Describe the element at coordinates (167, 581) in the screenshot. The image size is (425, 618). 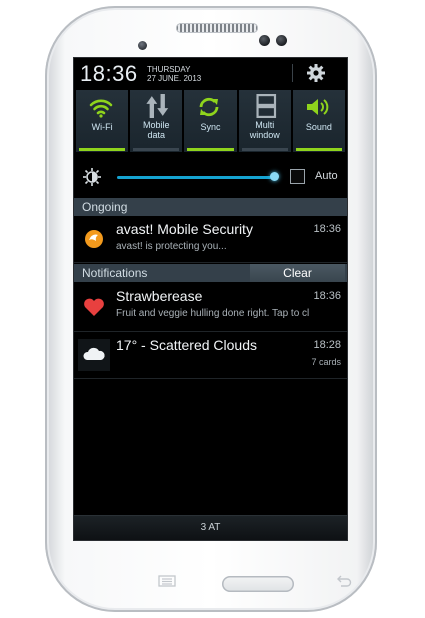
I see `menu-key-icon` at that location.